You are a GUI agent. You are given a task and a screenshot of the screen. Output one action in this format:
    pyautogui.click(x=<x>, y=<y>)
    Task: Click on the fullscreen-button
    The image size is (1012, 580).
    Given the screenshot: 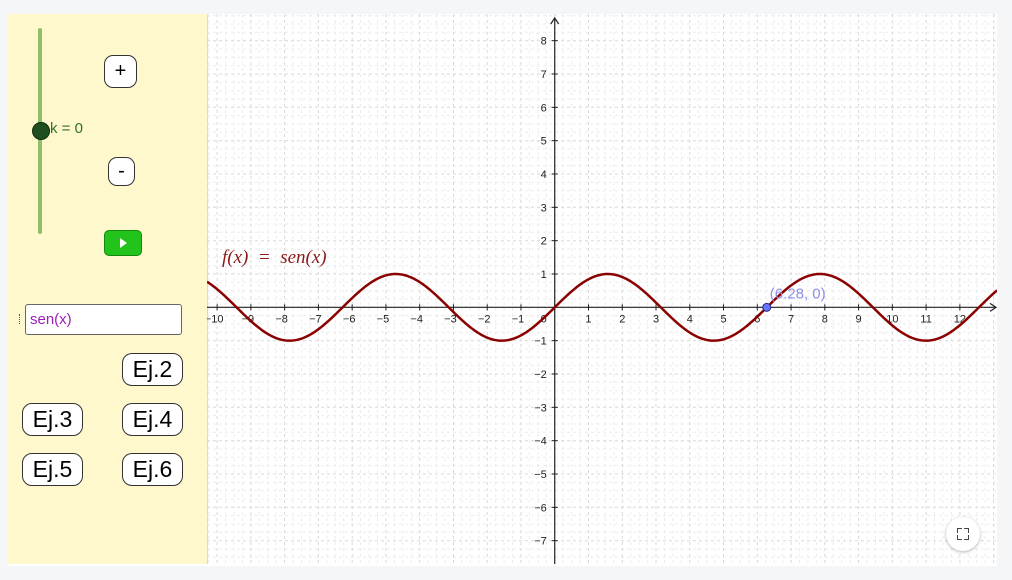 What is the action you would take?
    pyautogui.click(x=963, y=534)
    